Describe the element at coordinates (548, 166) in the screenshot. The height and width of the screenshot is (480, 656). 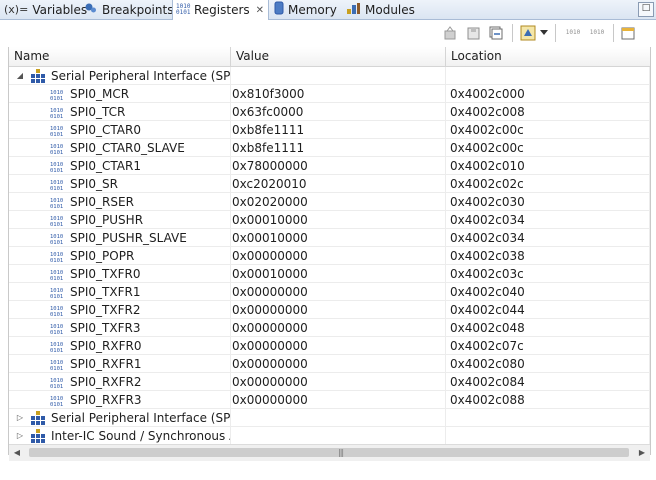
I see `register-location: 0x4002c010` at that location.